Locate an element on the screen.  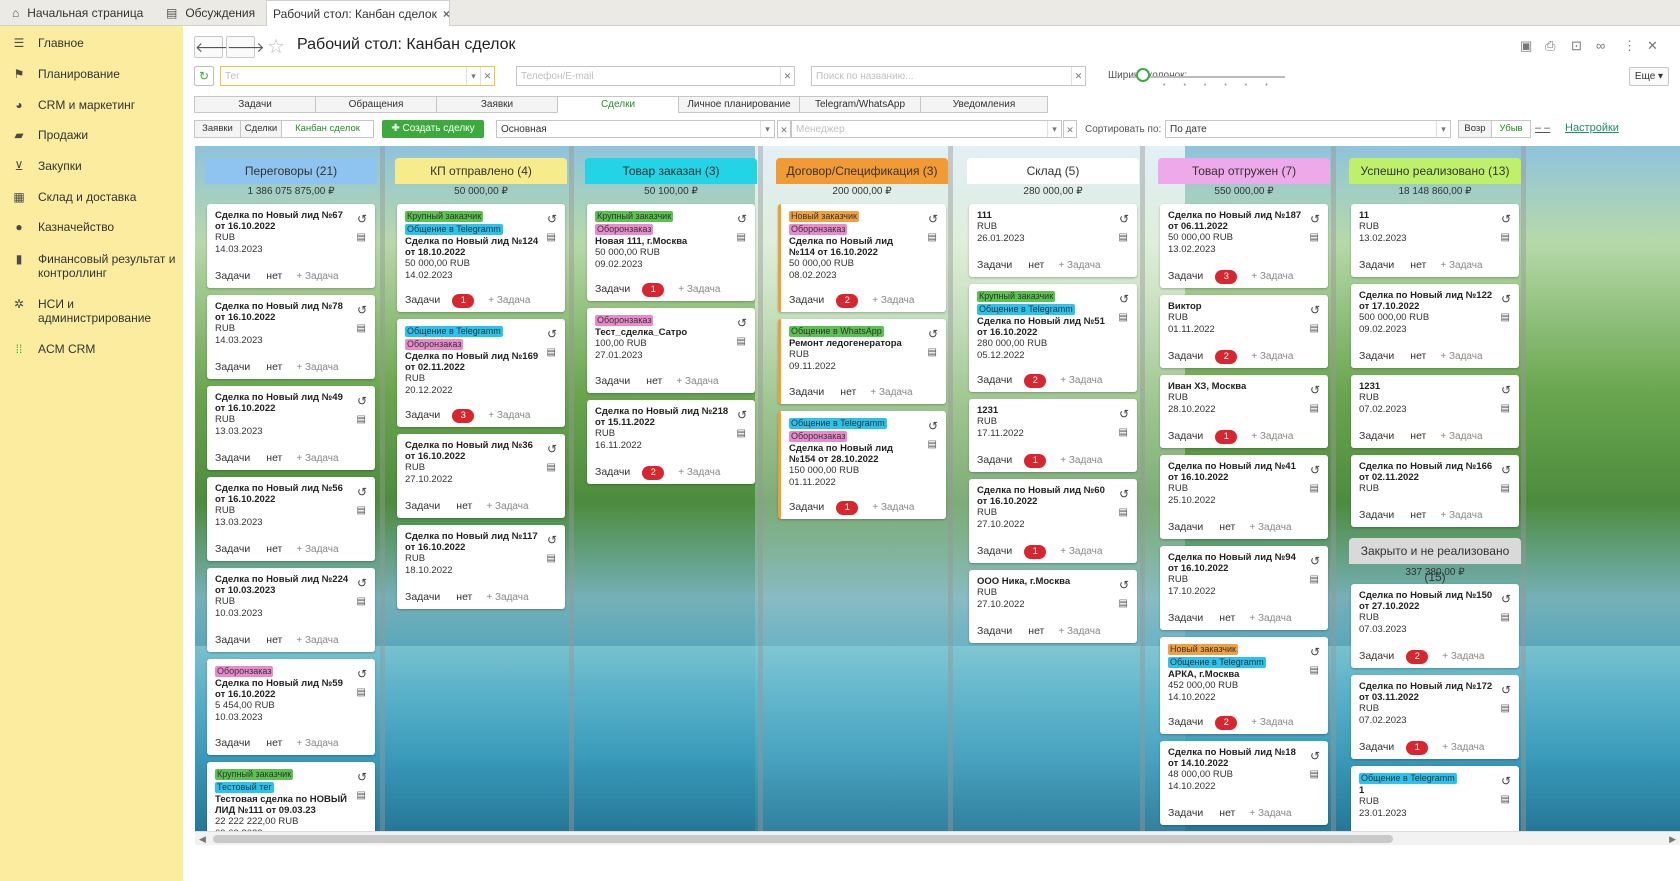
manager-field is located at coordinates (926, 129).